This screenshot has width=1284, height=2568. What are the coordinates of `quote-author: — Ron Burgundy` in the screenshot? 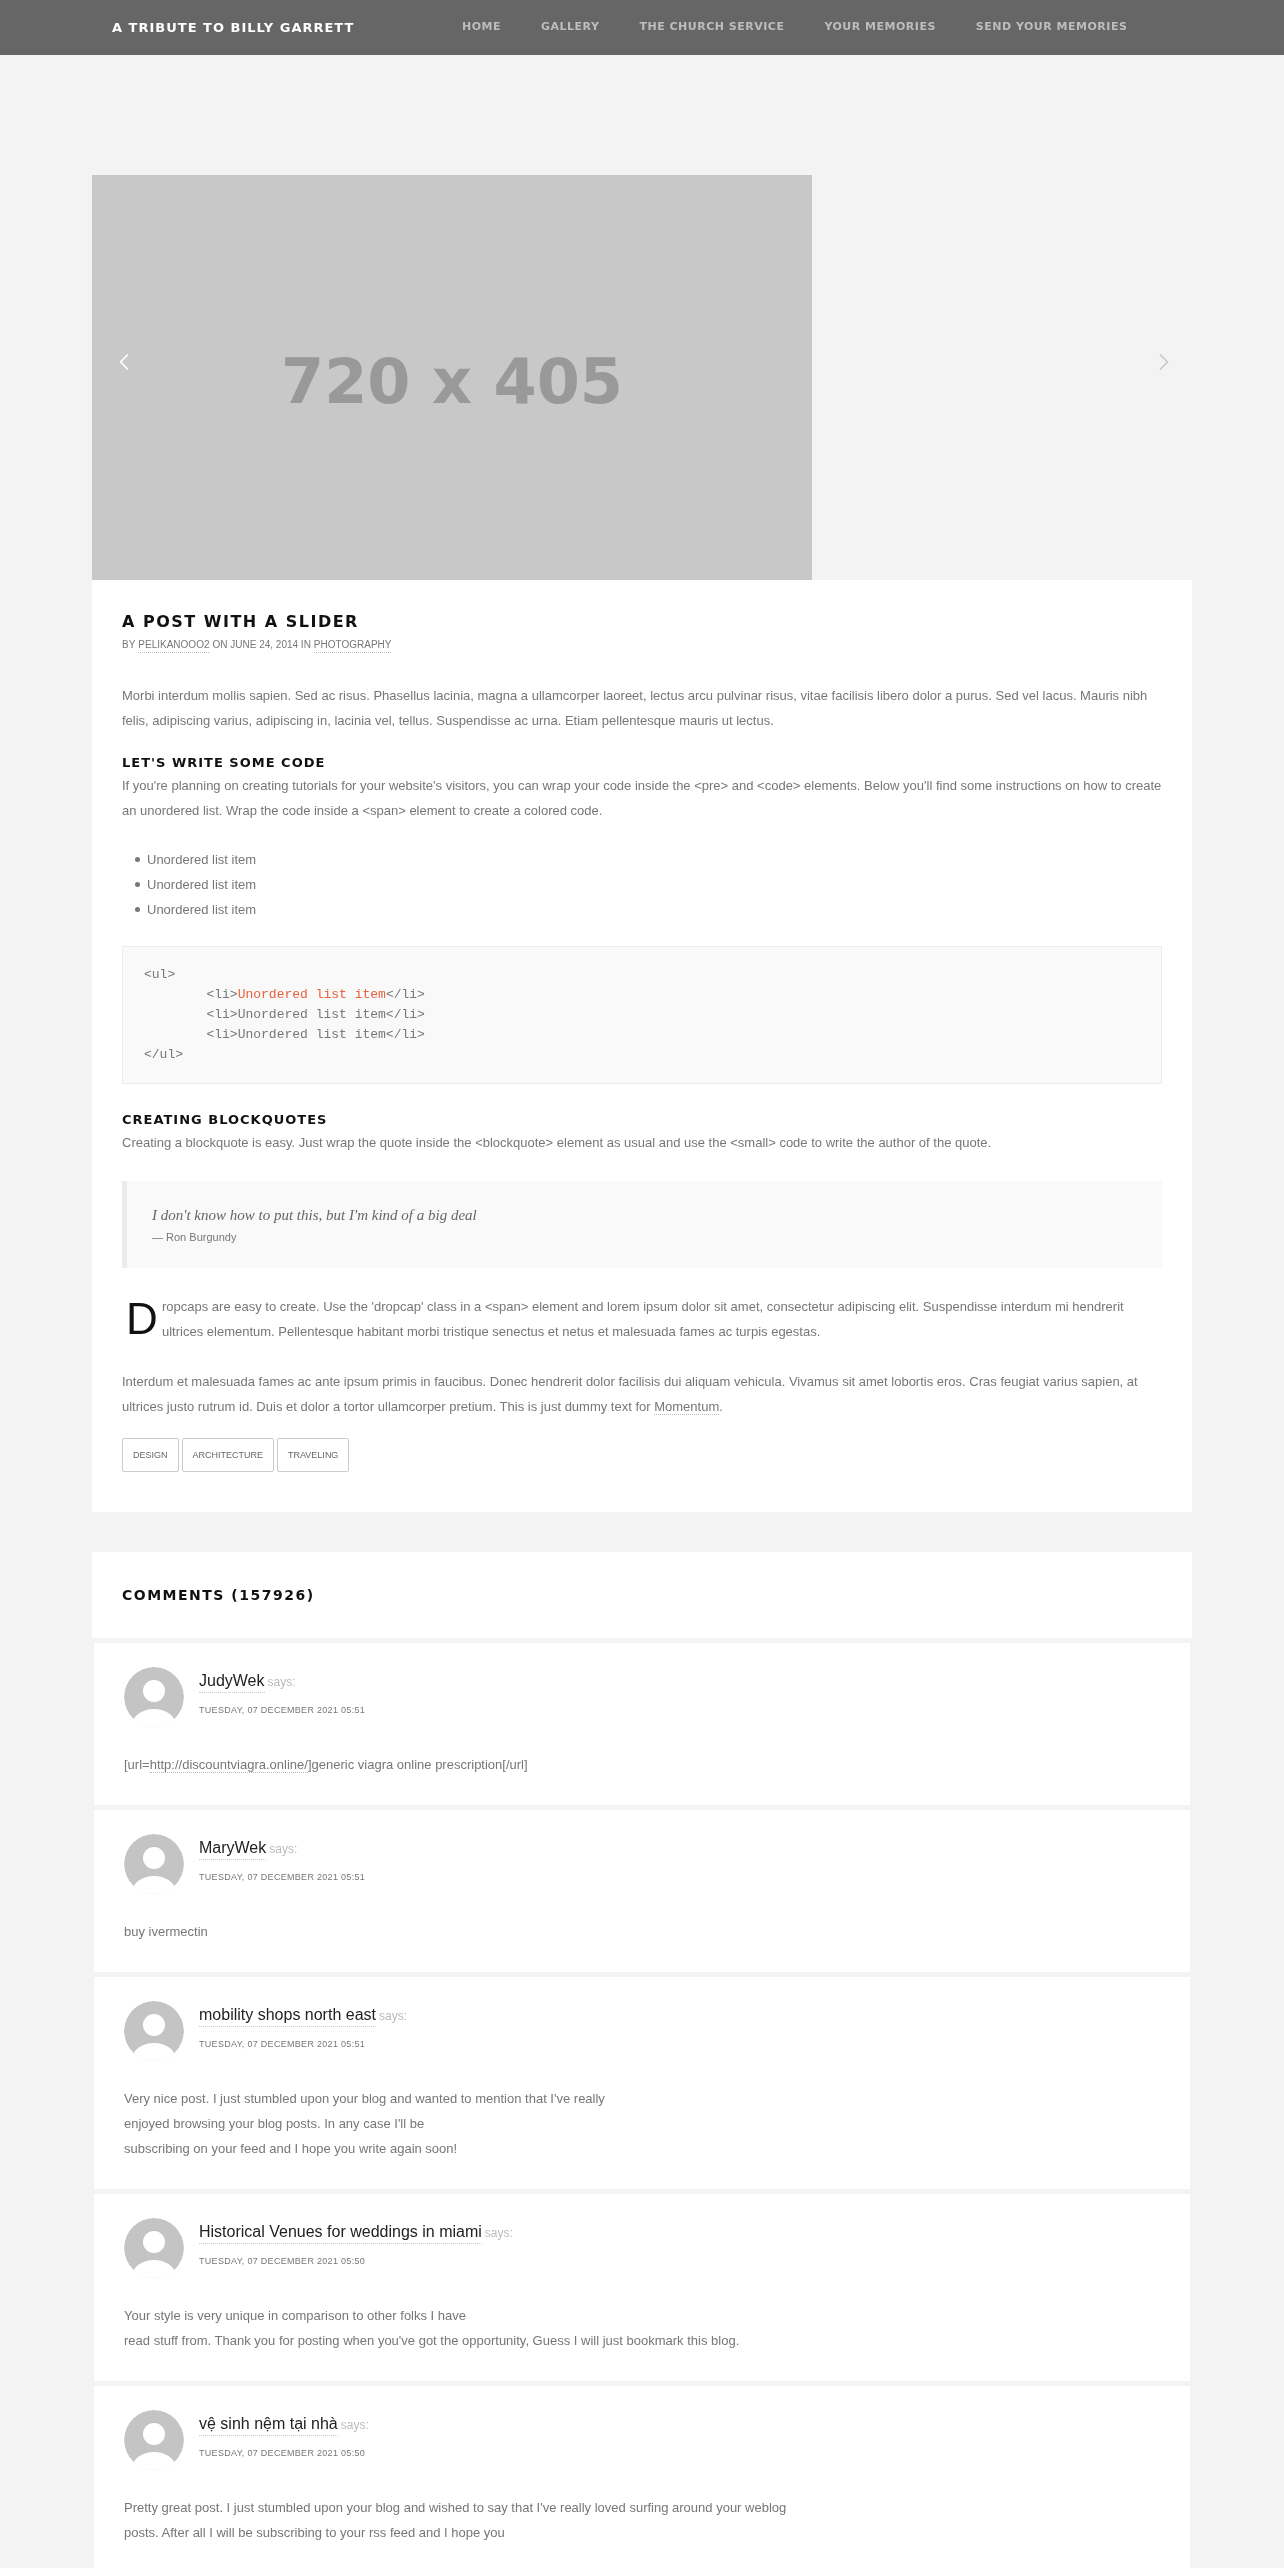 It's located at (195, 1237).